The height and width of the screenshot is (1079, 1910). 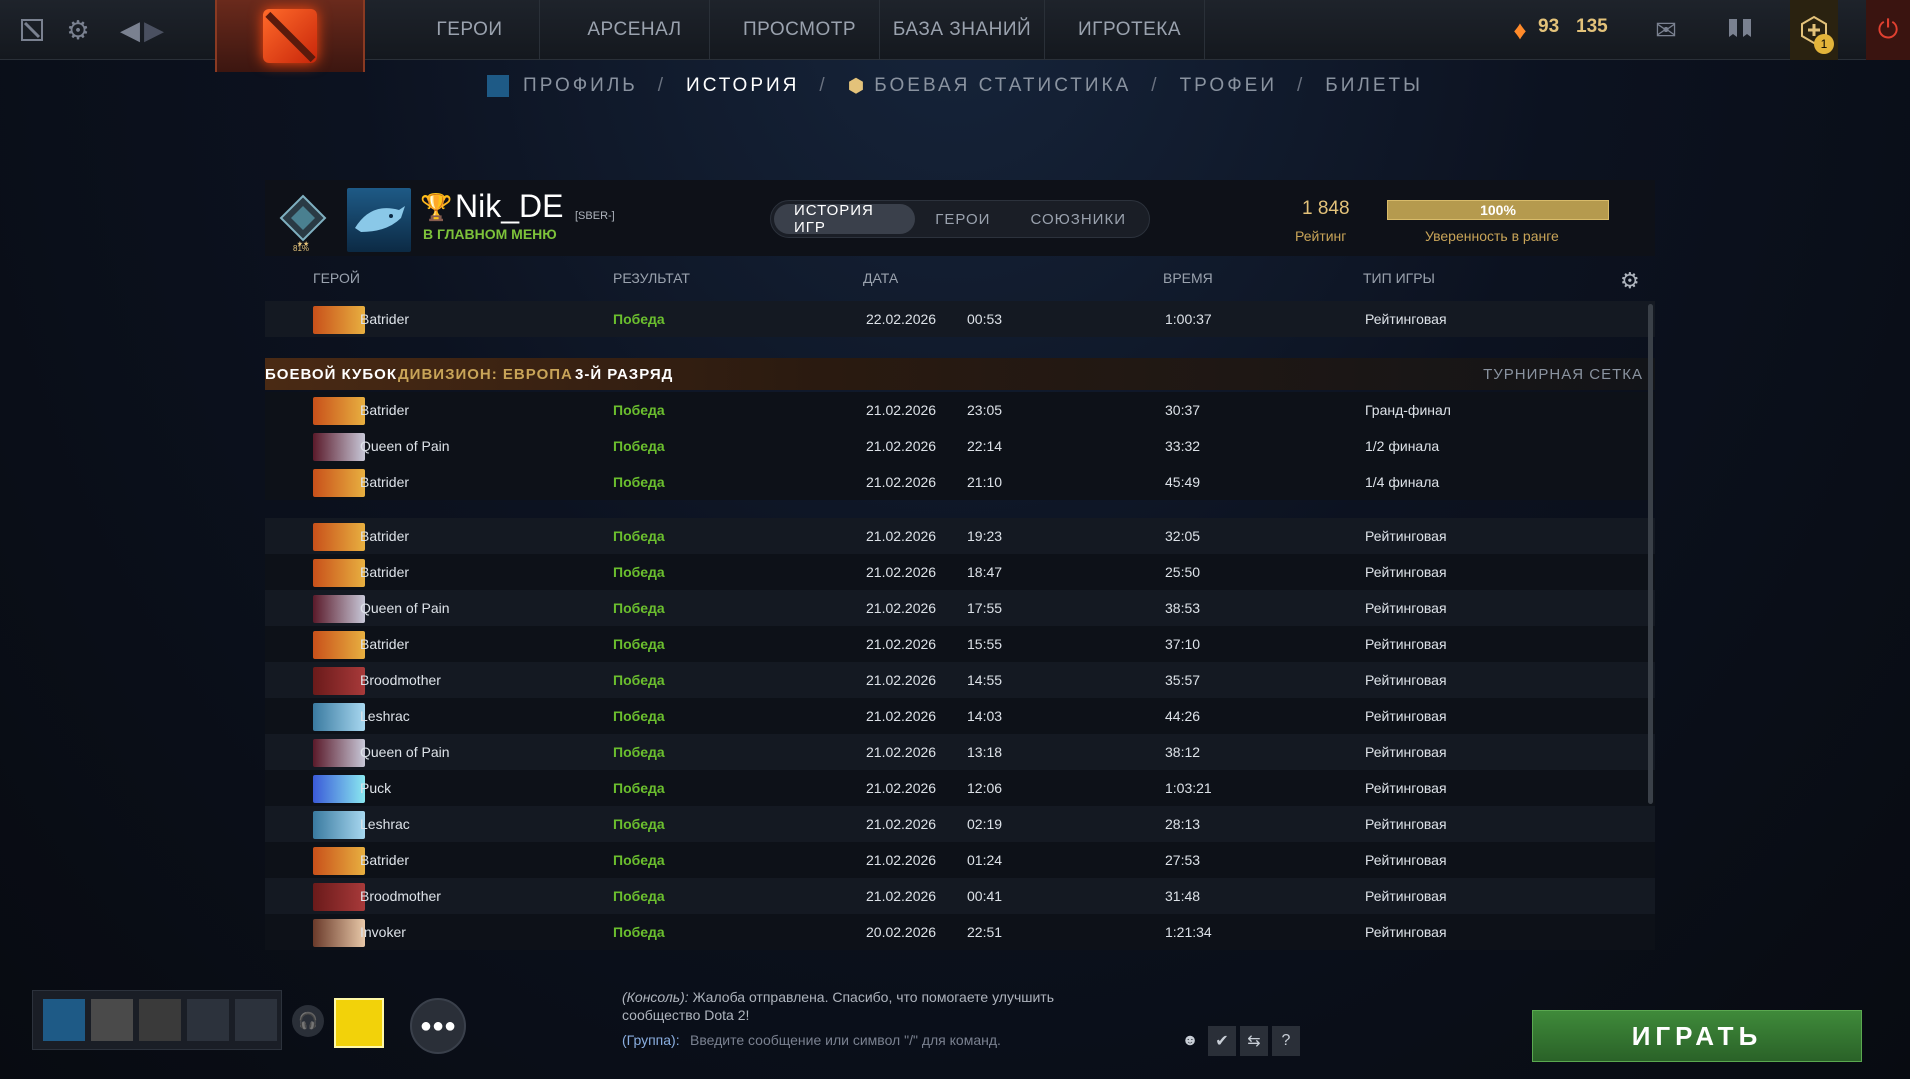 What do you see at coordinates (800, 30) in the screenshot?
I see `nav-watch: ПРОСМОТР` at bounding box center [800, 30].